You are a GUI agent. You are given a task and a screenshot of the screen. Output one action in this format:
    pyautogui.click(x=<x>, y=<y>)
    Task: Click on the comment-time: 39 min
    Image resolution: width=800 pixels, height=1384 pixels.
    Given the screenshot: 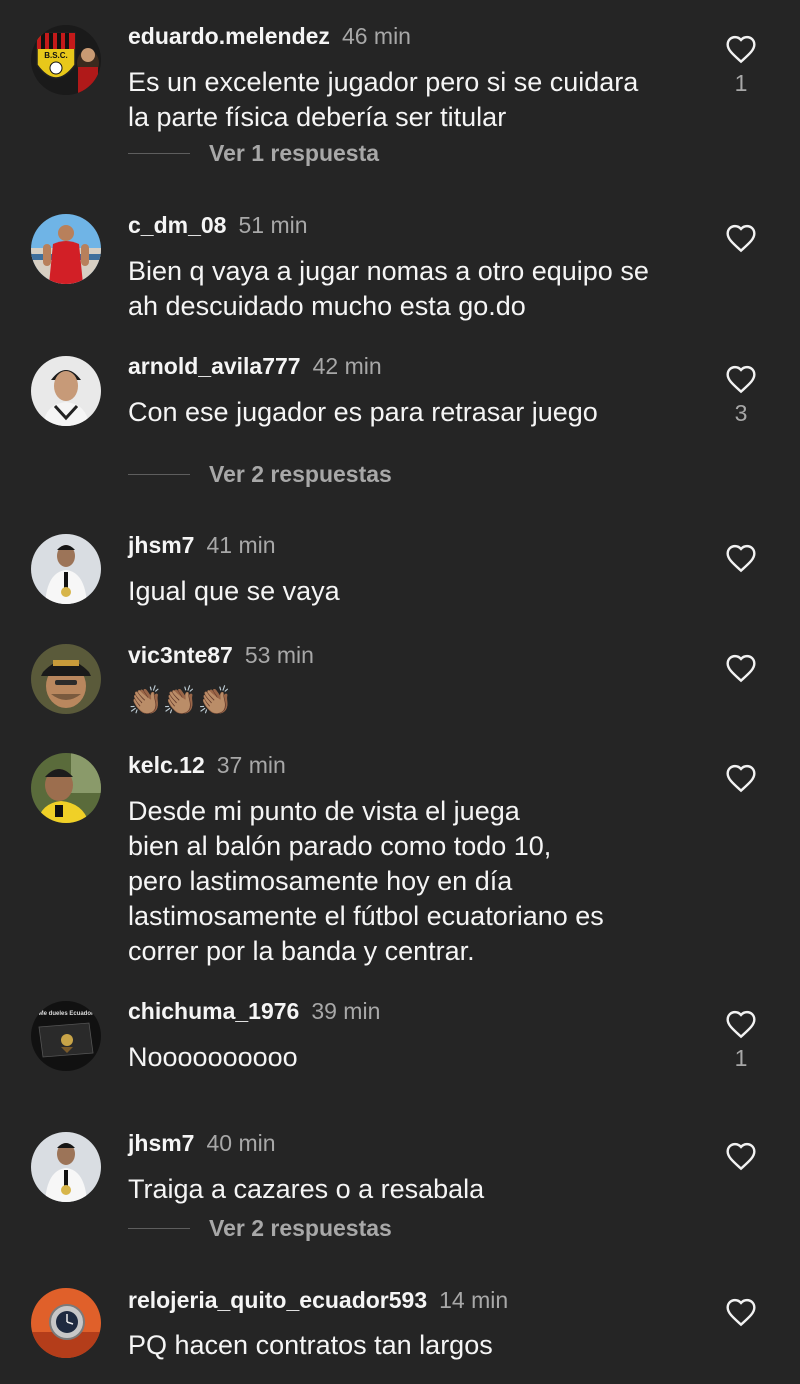 What is the action you would take?
    pyautogui.click(x=346, y=1011)
    